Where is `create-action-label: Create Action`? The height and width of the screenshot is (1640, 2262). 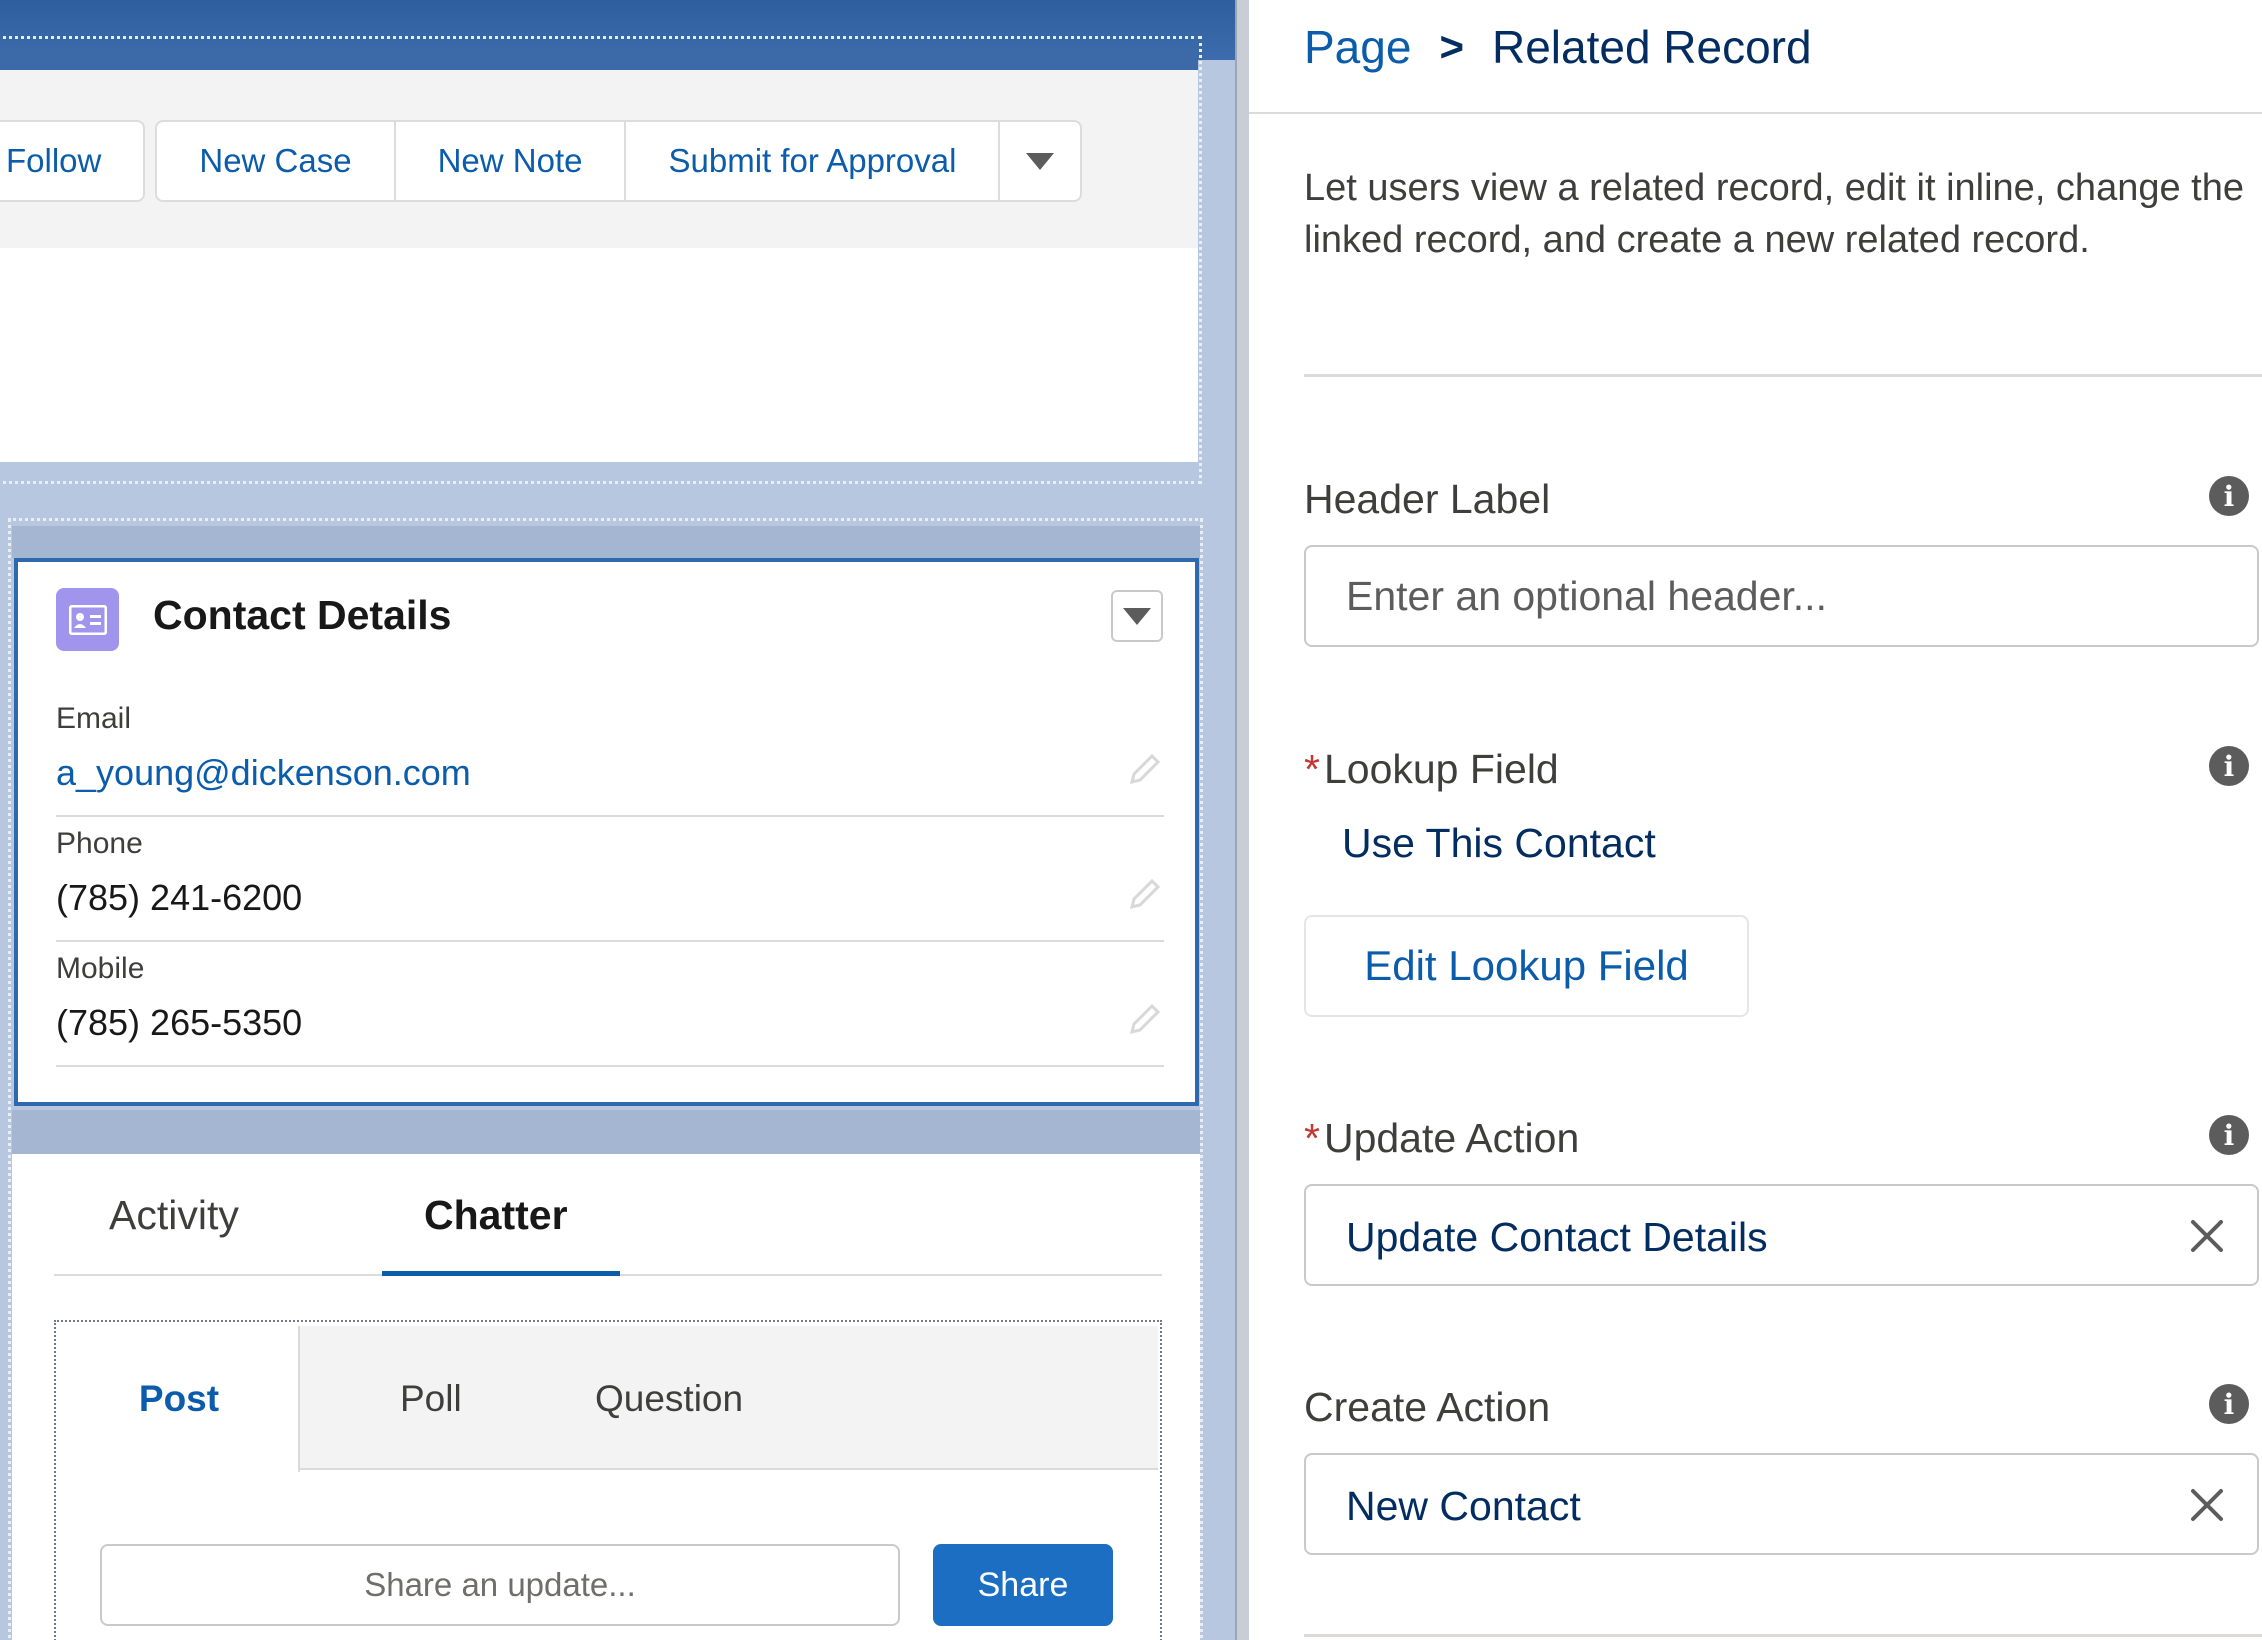 create-action-label: Create Action is located at coordinates (1427, 1407).